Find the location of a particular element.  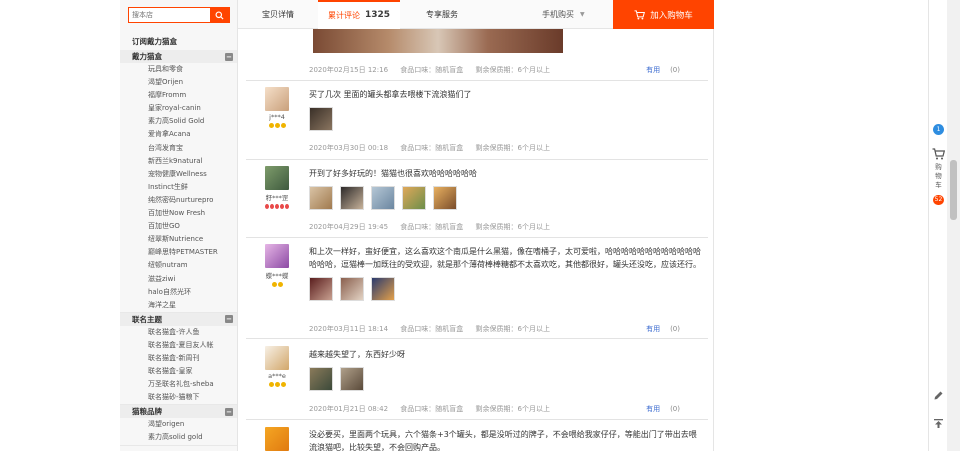

page-scrollbar is located at coordinates (953, 225).